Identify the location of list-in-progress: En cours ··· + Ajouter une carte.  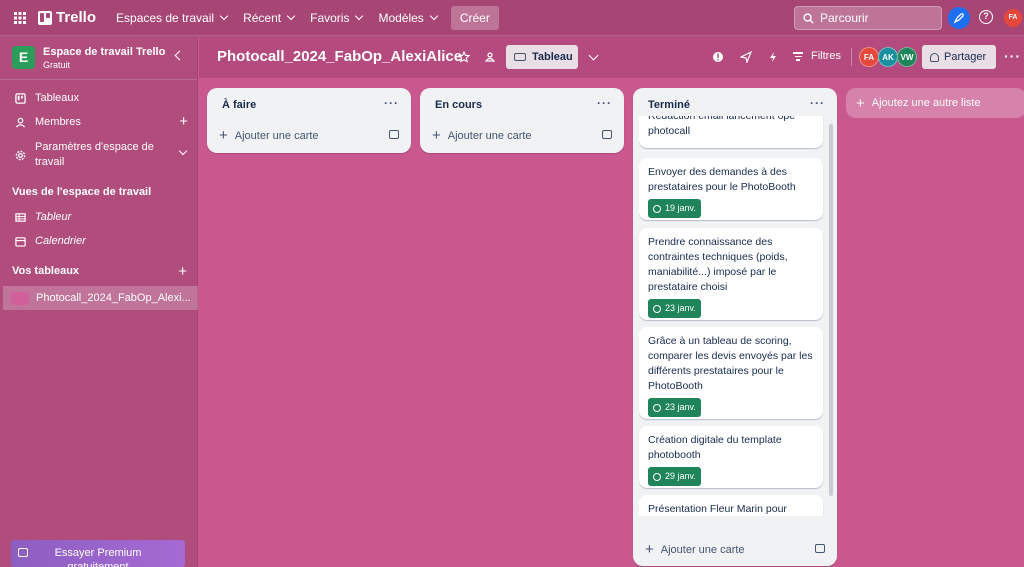
(522, 120).